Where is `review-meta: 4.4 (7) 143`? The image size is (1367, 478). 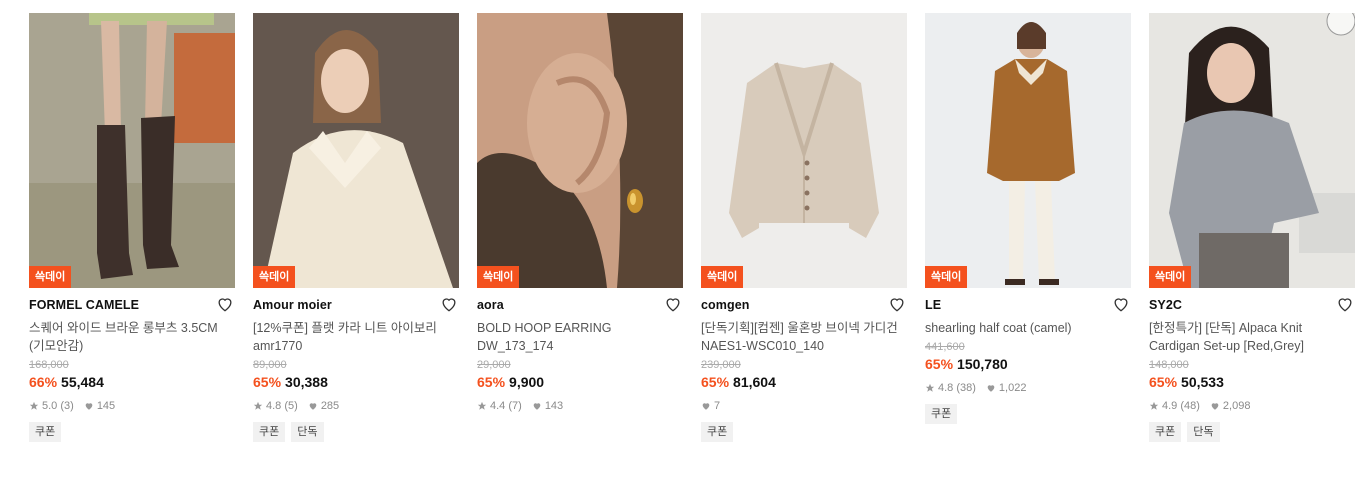
review-meta: 4.4 (7) 143 is located at coordinates (580, 406).